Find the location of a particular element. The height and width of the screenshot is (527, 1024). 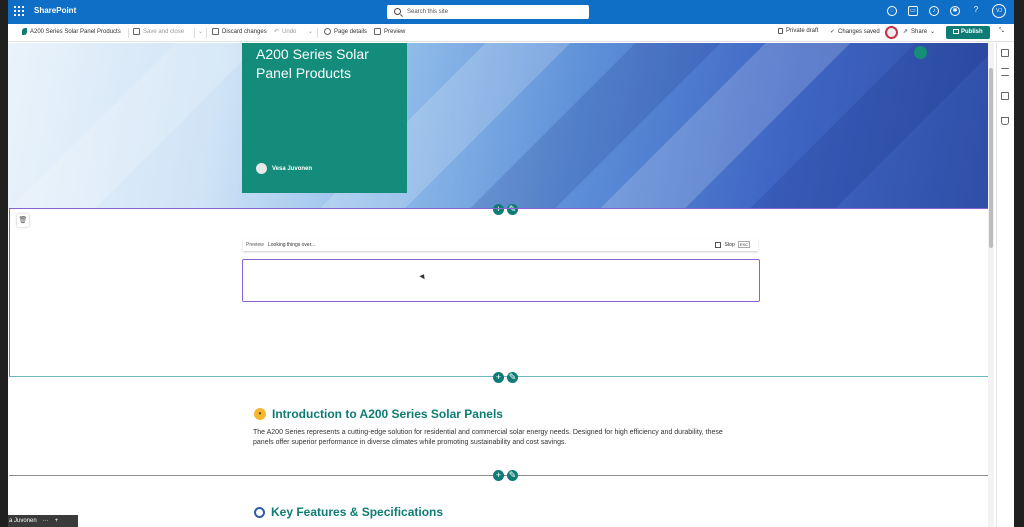

brand-name: SharePoint is located at coordinates (55, 10).